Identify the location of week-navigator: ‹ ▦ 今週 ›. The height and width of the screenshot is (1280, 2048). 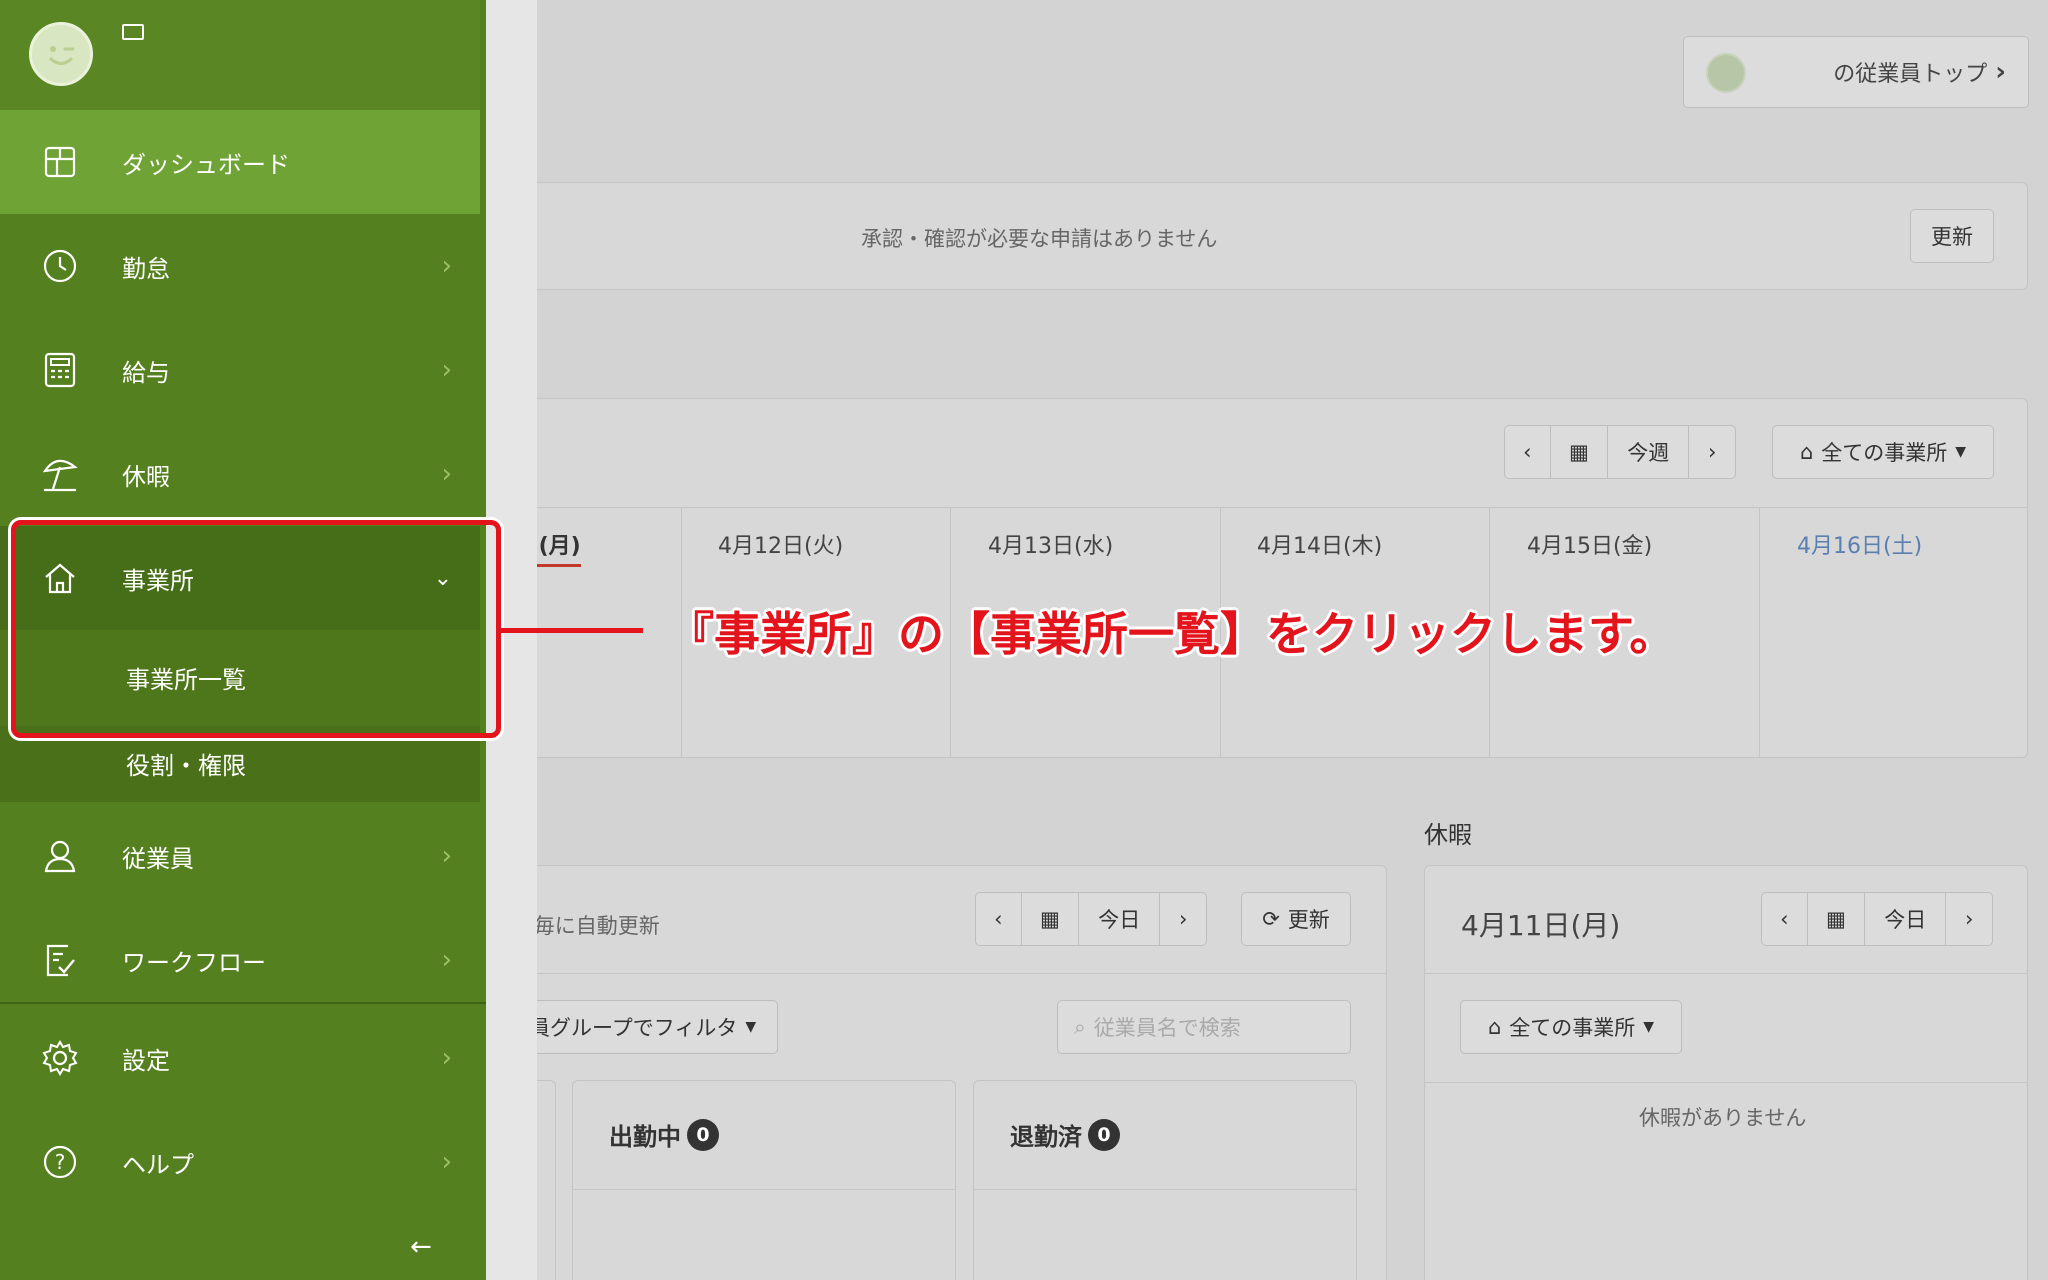
(1620, 452).